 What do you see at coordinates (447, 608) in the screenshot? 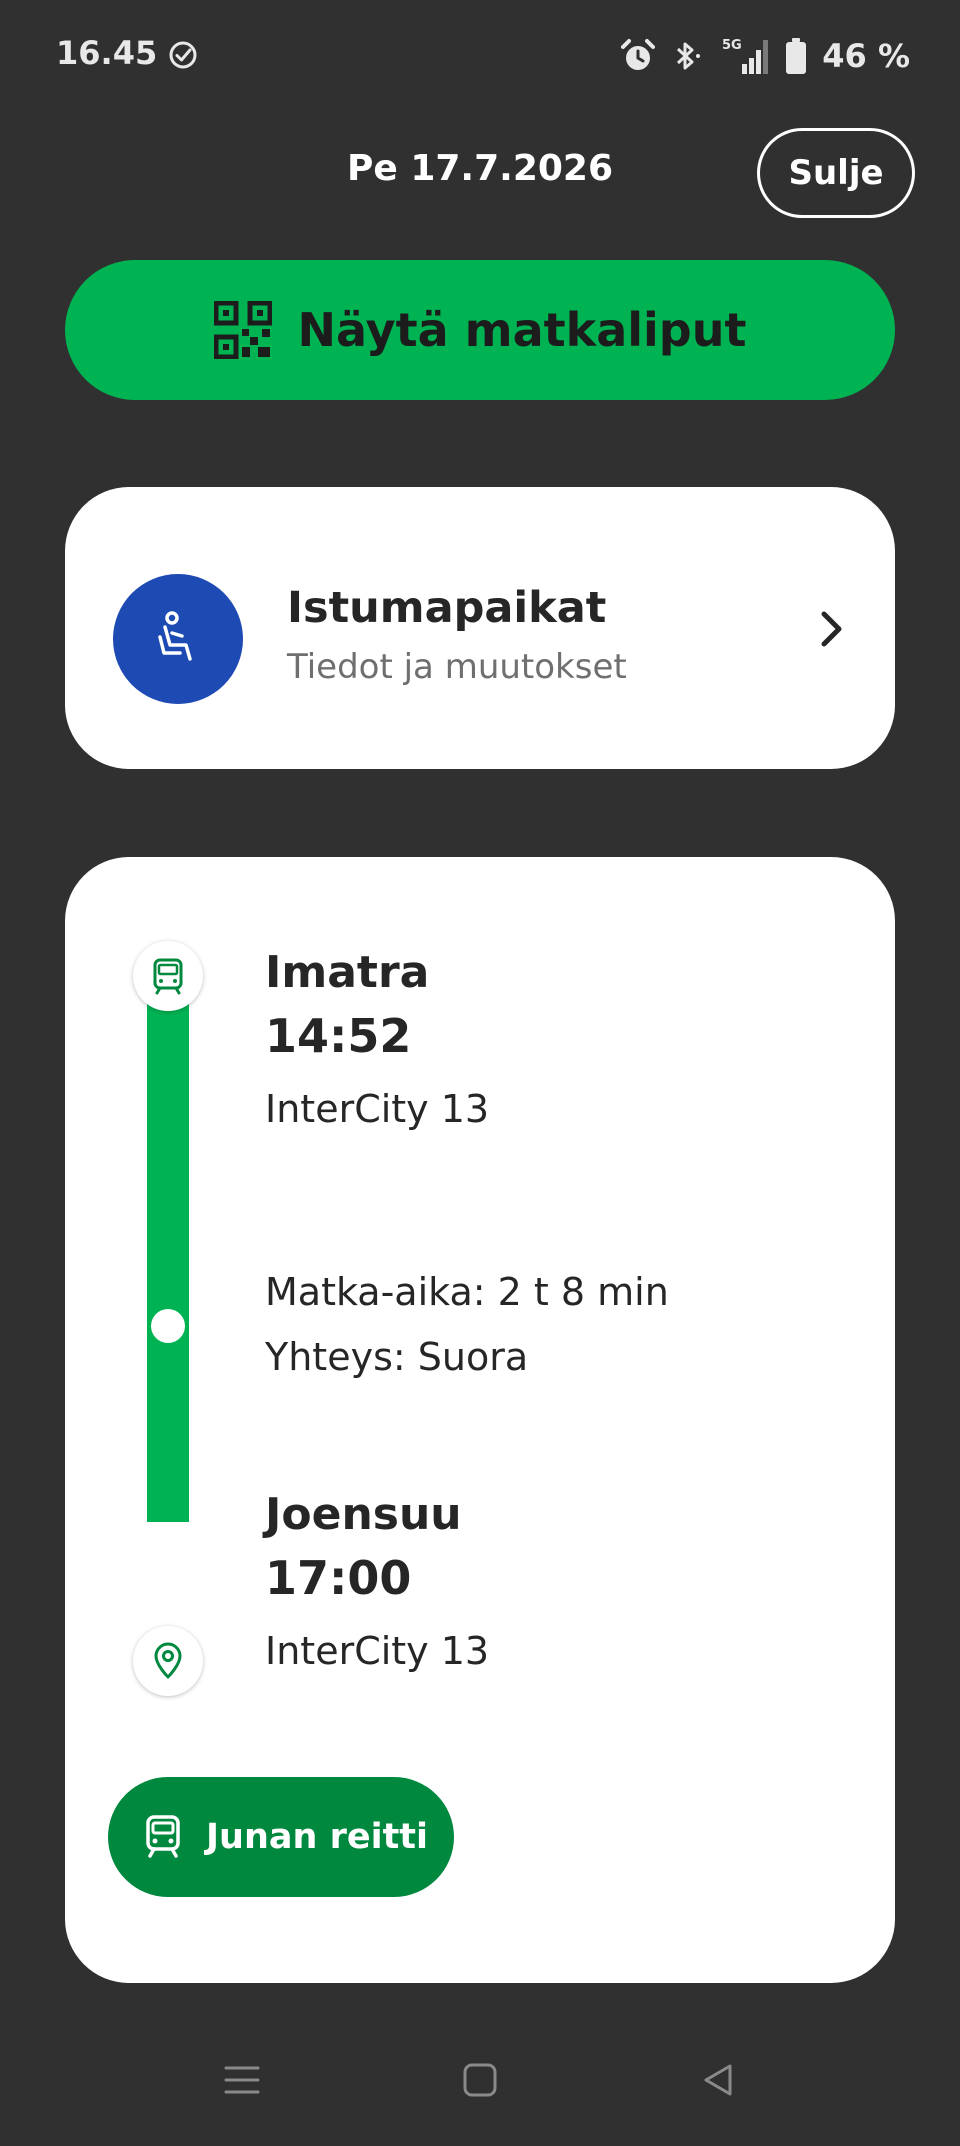
I see `seats-title: Istumapaikat` at bounding box center [447, 608].